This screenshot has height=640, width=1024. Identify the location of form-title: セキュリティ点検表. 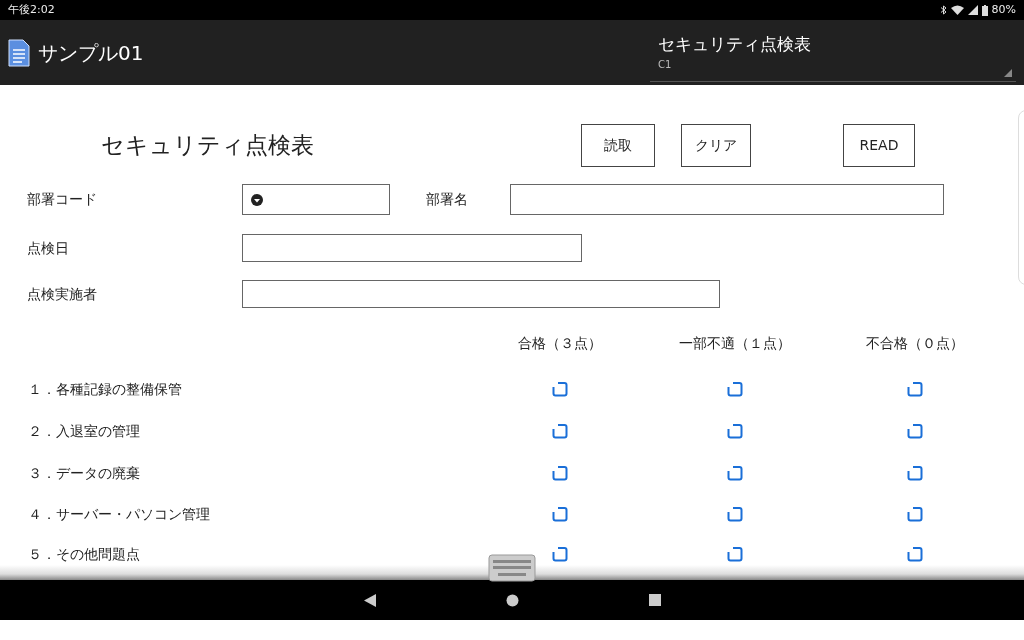
(208, 145).